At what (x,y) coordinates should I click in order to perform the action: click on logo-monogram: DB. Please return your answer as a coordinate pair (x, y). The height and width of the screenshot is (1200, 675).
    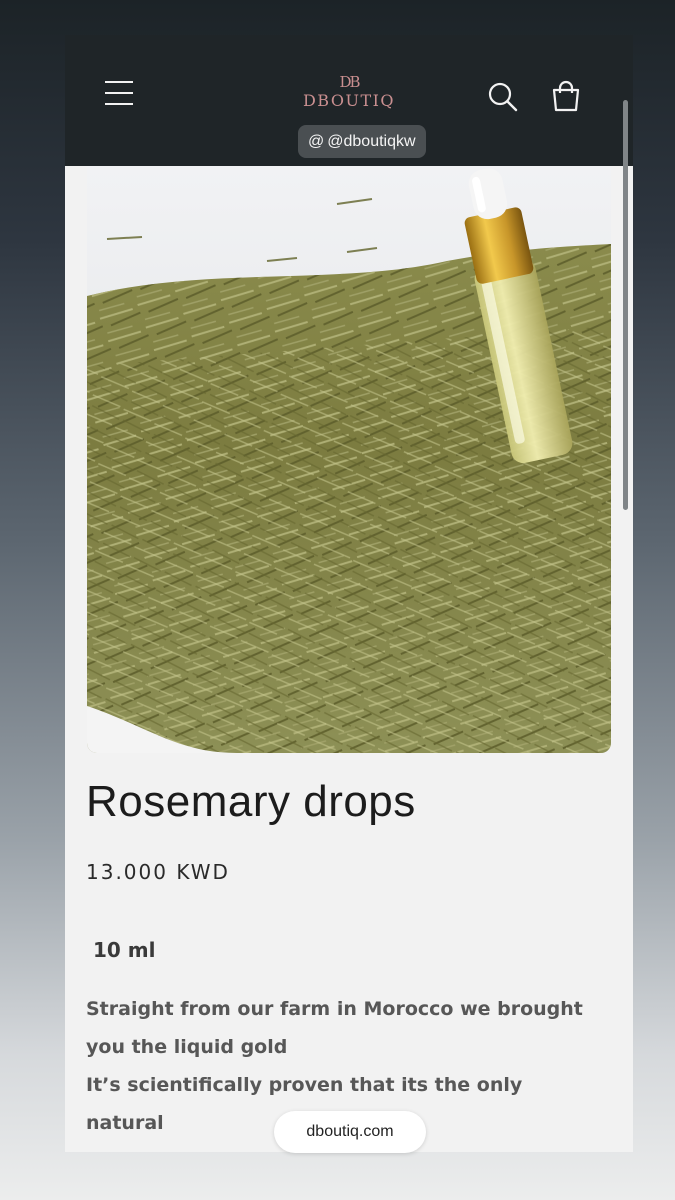
    Looking at the image, I should click on (349, 82).